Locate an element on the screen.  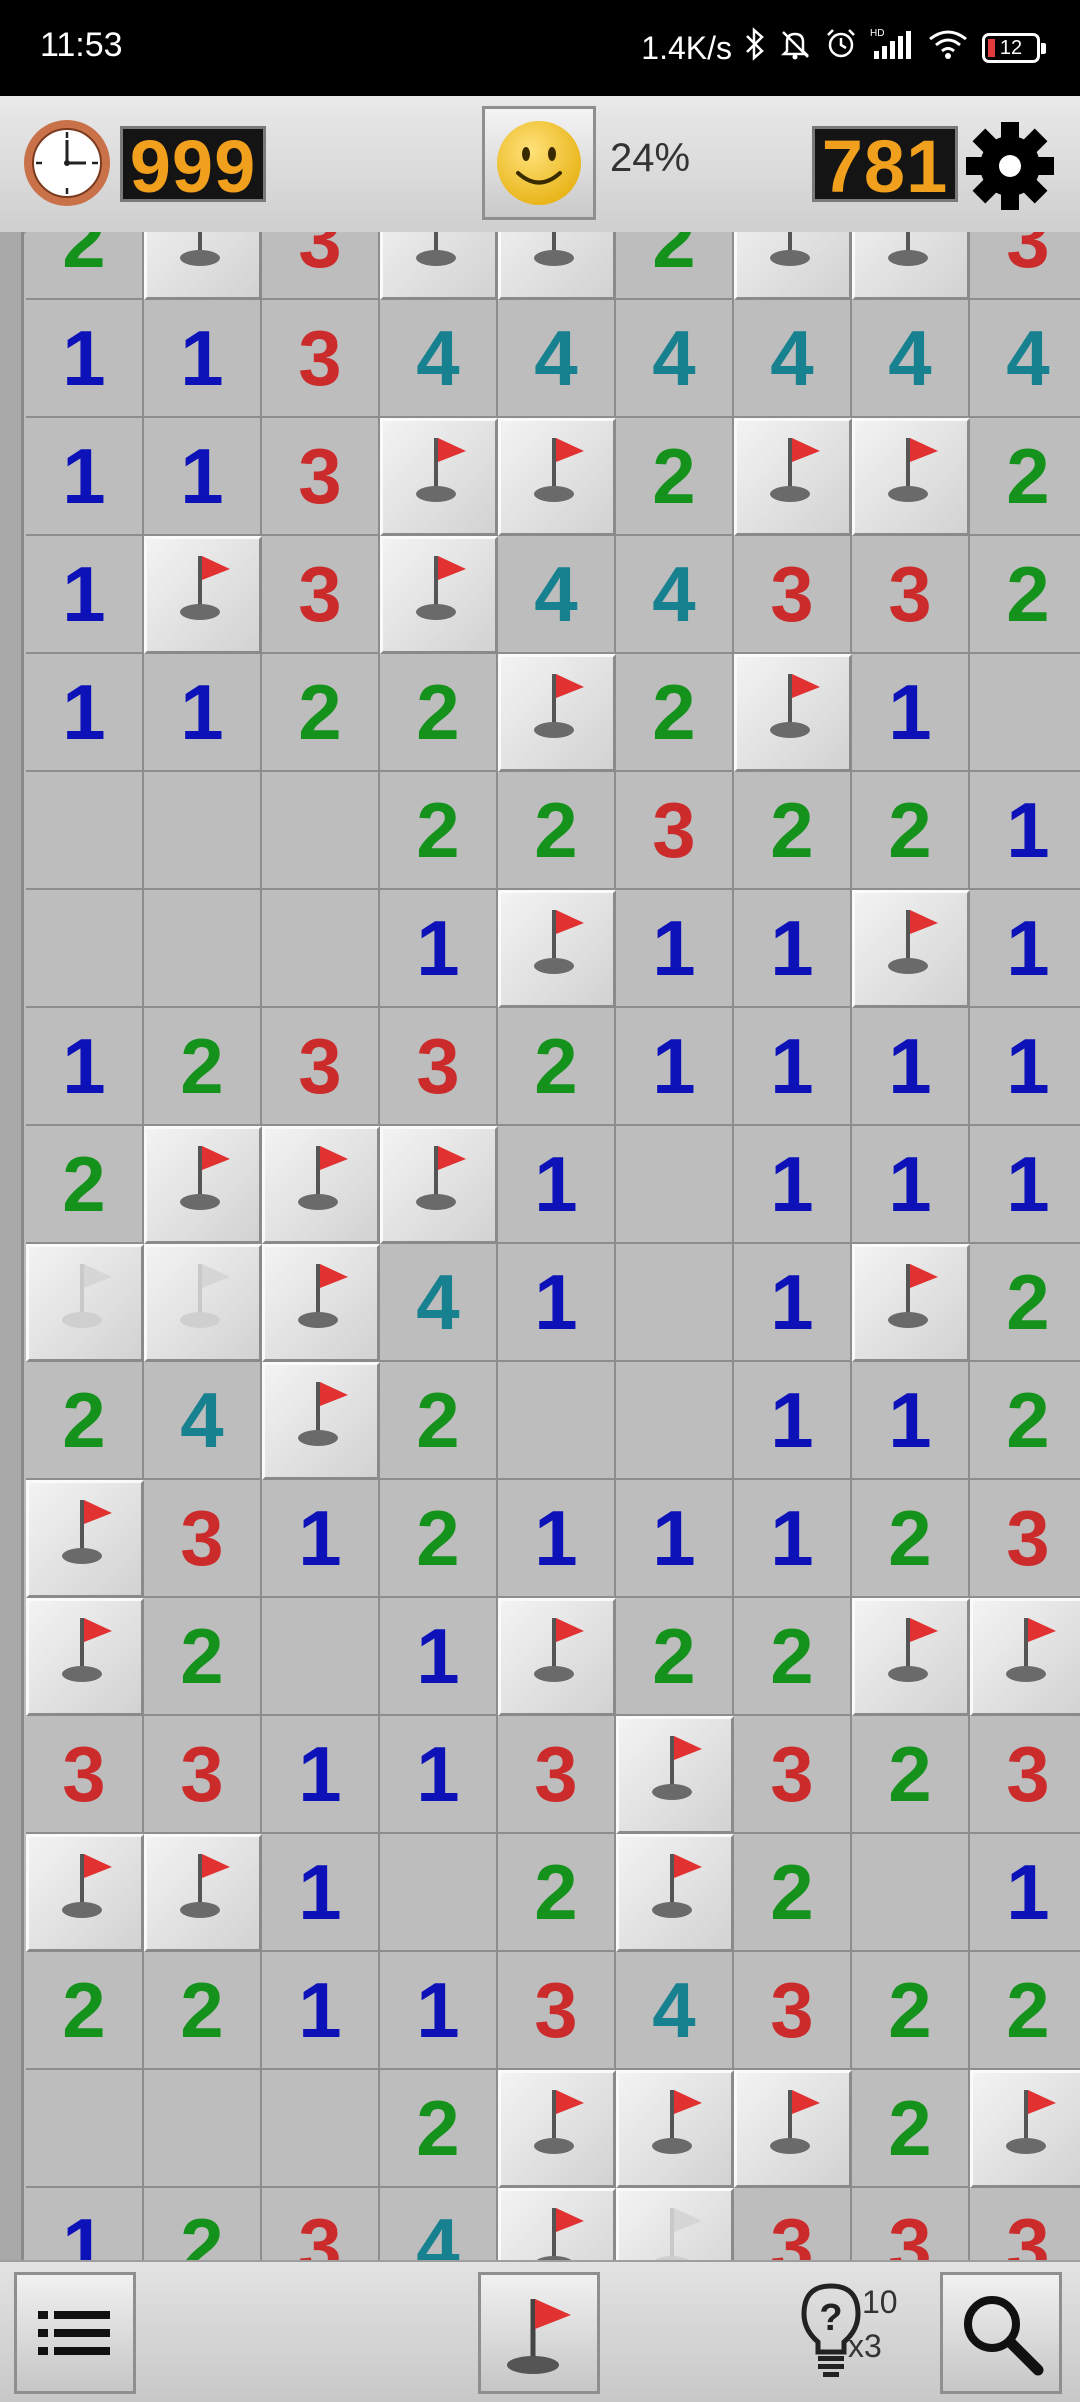
smiley-button is located at coordinates (539, 163).